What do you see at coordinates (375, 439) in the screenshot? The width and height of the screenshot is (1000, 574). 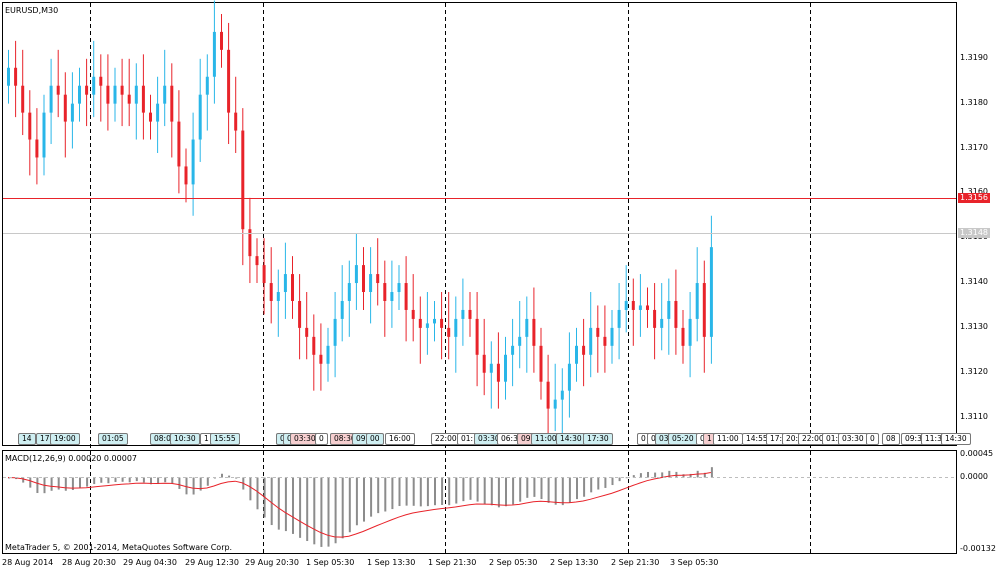 I see `economic-event-tag: 00` at bounding box center [375, 439].